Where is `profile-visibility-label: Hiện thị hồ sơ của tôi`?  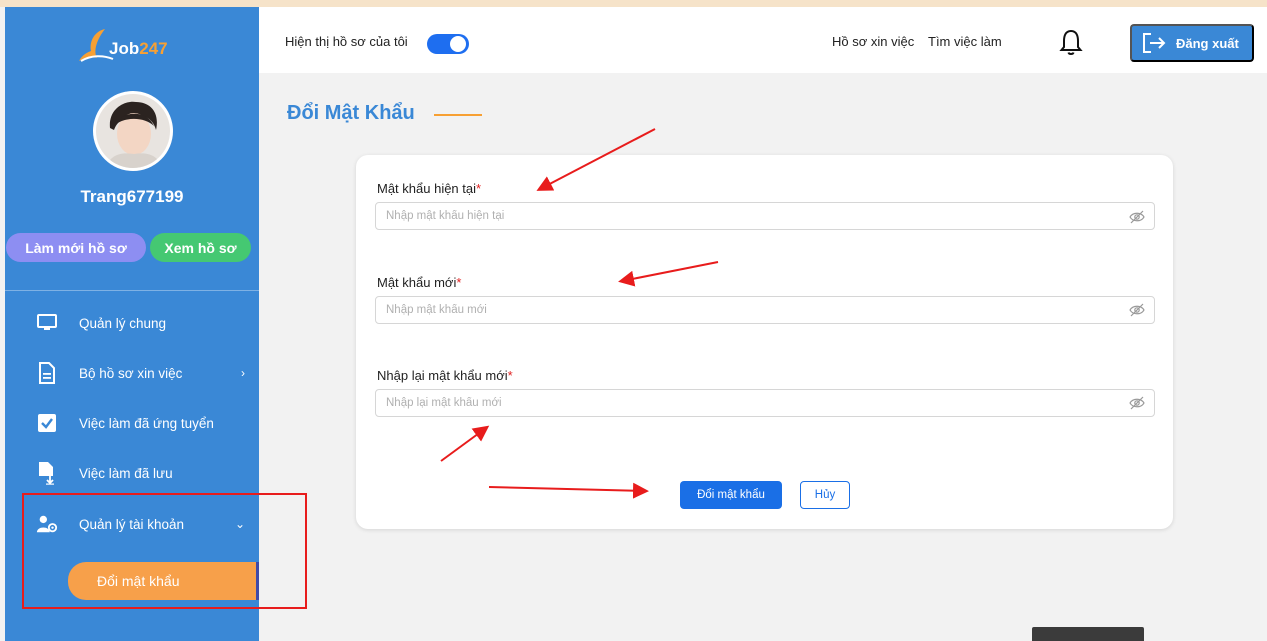 profile-visibility-label: Hiện thị hồ sơ của tôi is located at coordinates (346, 41).